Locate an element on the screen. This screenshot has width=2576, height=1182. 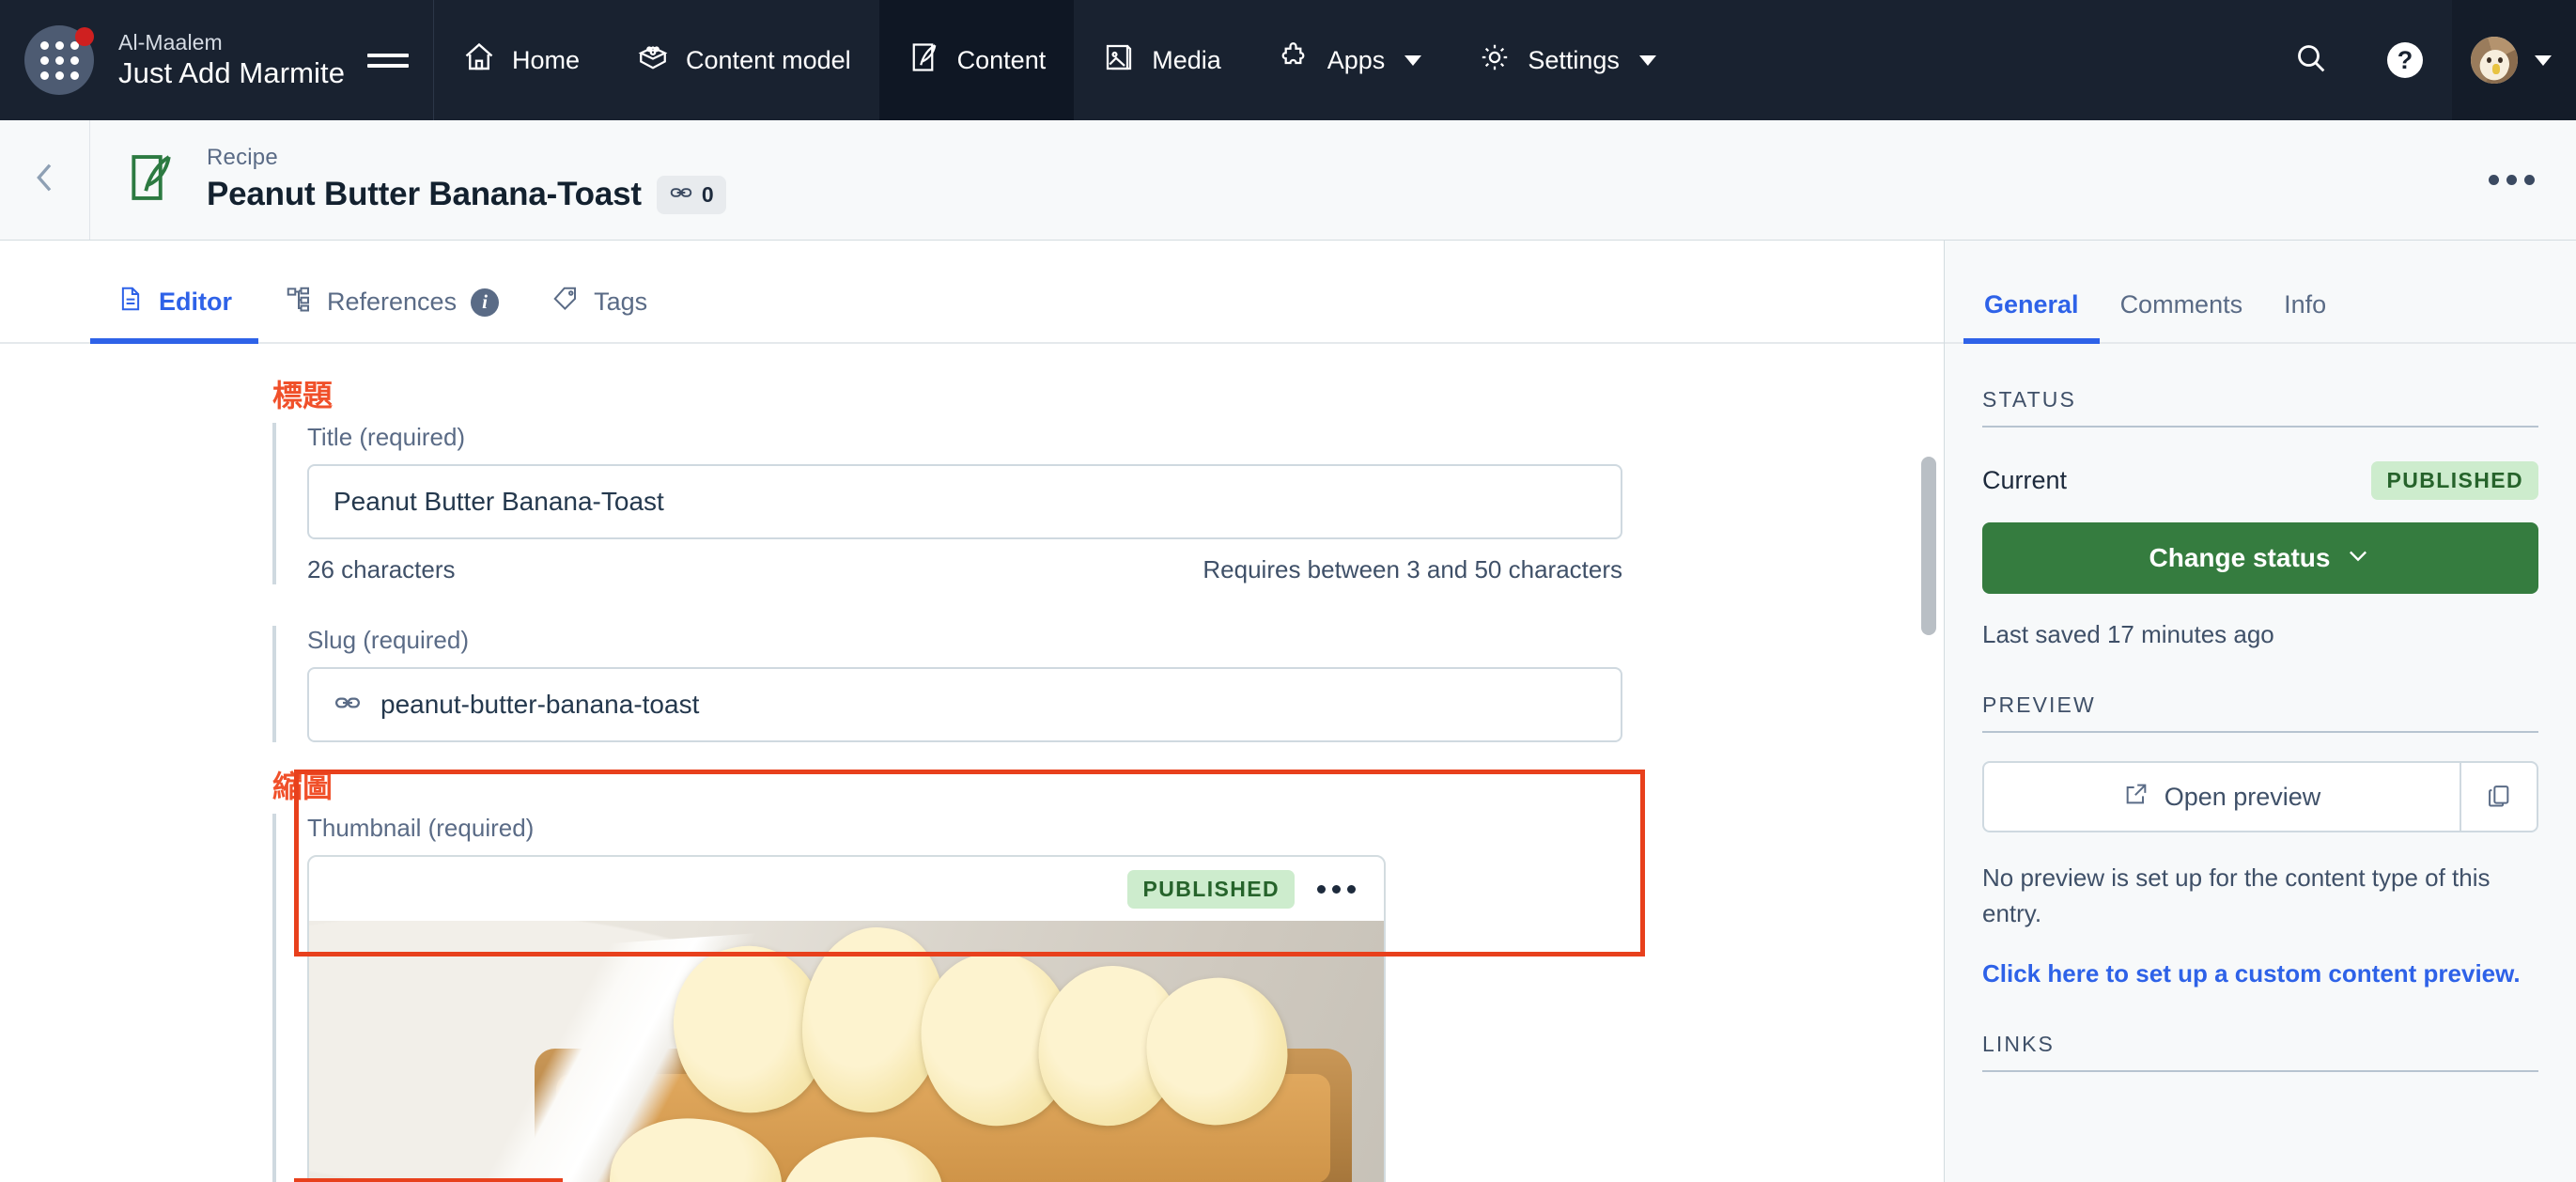
nav-item-media: Media is located at coordinates (1162, 60).